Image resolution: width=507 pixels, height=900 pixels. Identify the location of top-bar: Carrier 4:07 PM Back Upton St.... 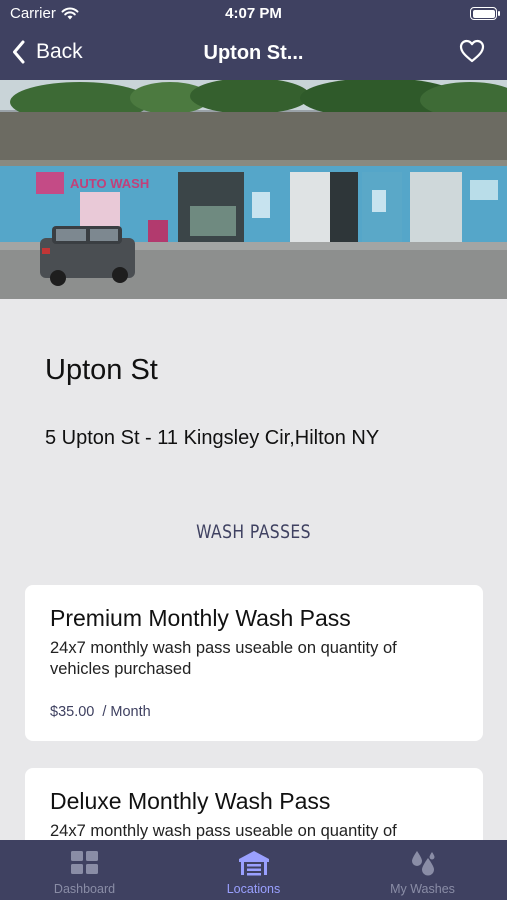
(253, 40).